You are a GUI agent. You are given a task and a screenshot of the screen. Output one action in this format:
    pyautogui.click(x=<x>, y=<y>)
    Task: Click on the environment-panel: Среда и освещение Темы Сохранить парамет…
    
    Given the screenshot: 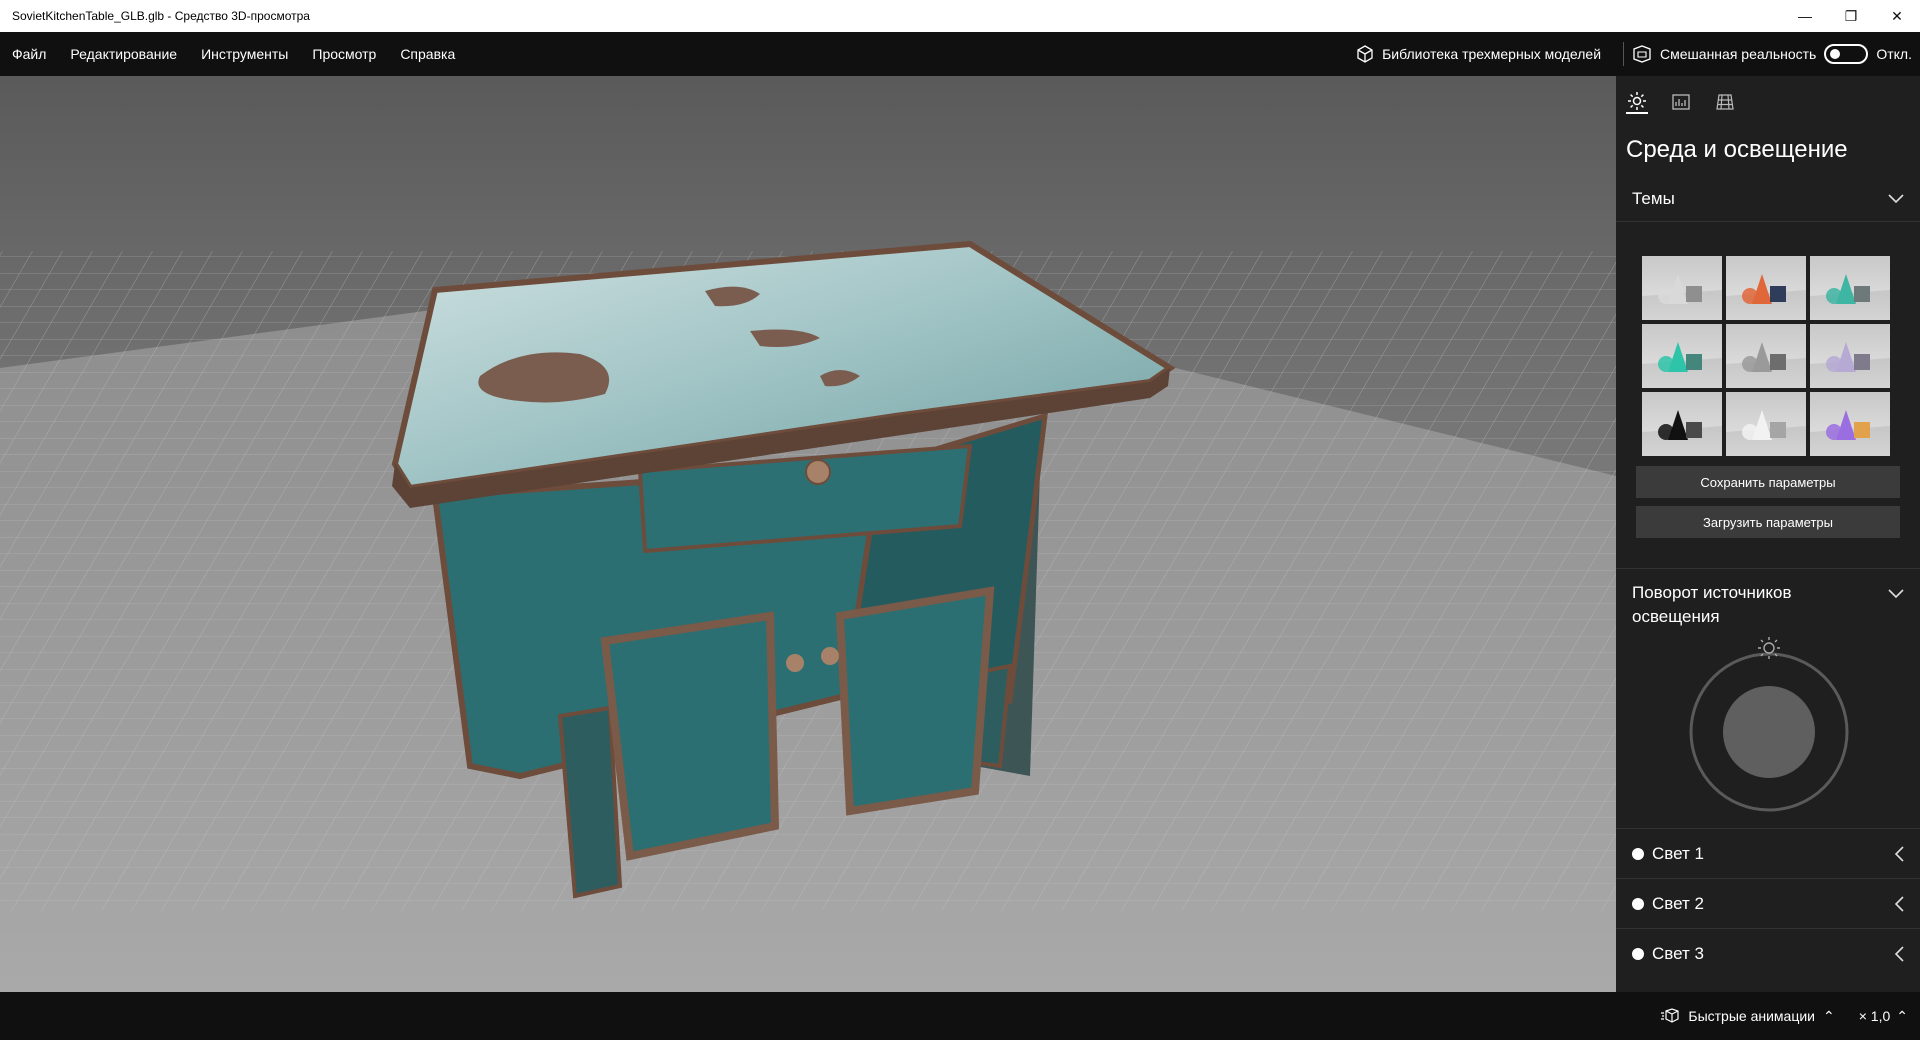 What is the action you would take?
    pyautogui.click(x=1768, y=534)
    